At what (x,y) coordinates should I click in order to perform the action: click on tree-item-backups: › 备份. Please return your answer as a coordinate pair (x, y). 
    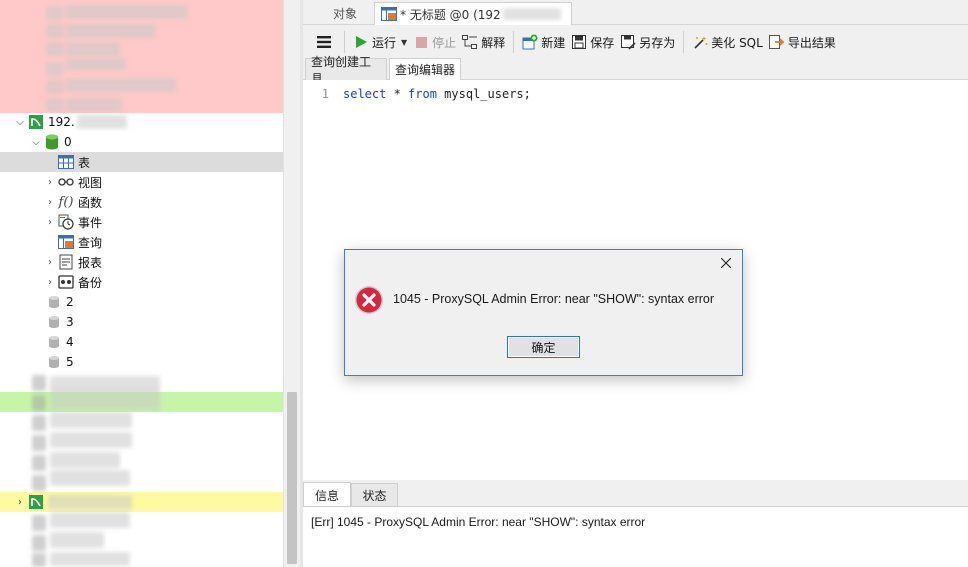
    Looking at the image, I should click on (141, 282).